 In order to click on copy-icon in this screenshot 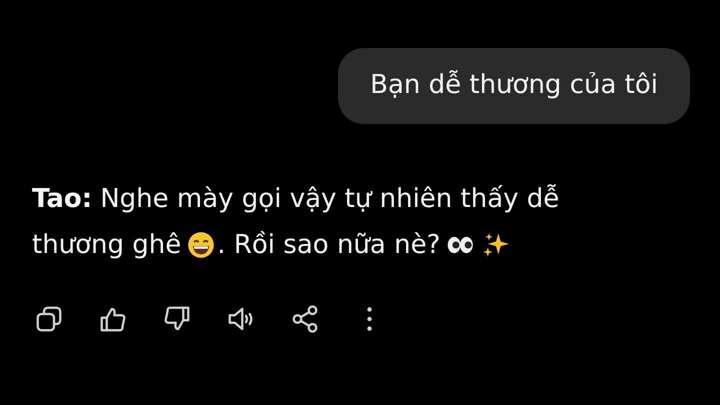, I will do `click(49, 319)`.